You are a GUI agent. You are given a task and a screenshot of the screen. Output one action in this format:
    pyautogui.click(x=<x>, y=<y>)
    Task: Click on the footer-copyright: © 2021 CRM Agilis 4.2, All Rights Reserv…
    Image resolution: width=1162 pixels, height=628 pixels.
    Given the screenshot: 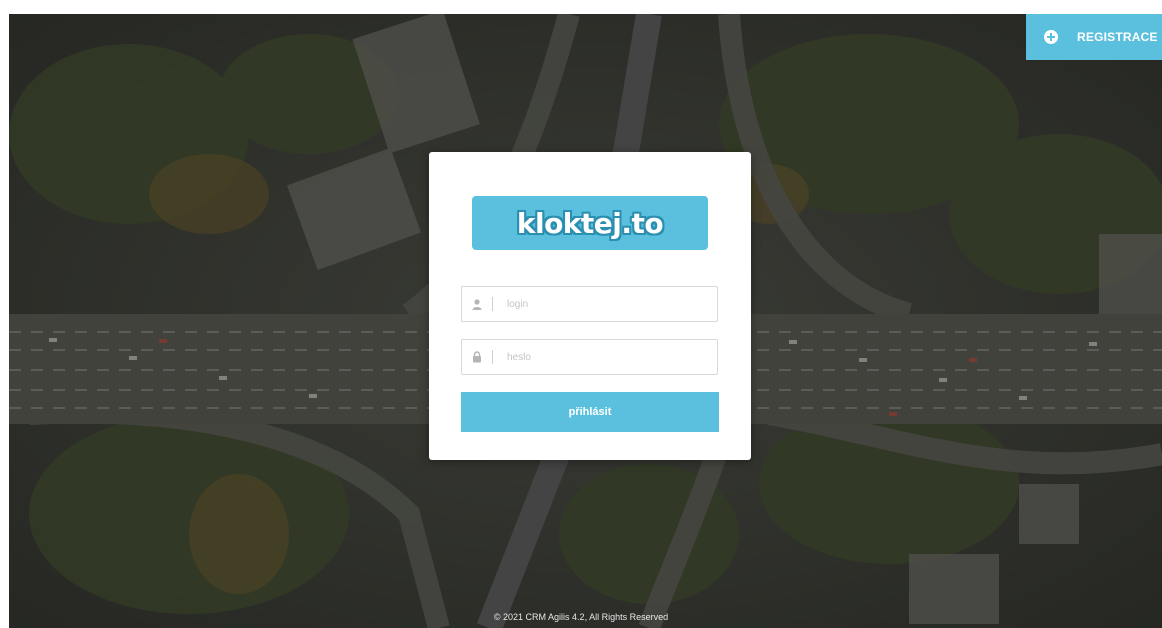 What is the action you would take?
    pyautogui.click(x=581, y=617)
    